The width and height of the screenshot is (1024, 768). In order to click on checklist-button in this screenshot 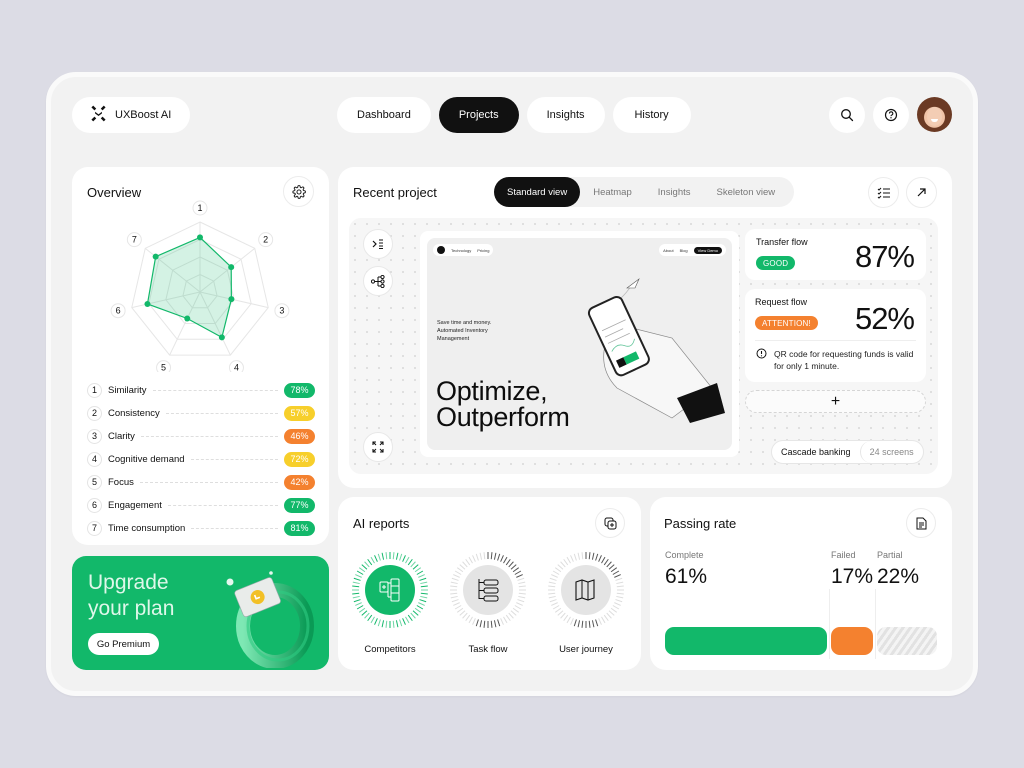, I will do `click(883, 192)`.